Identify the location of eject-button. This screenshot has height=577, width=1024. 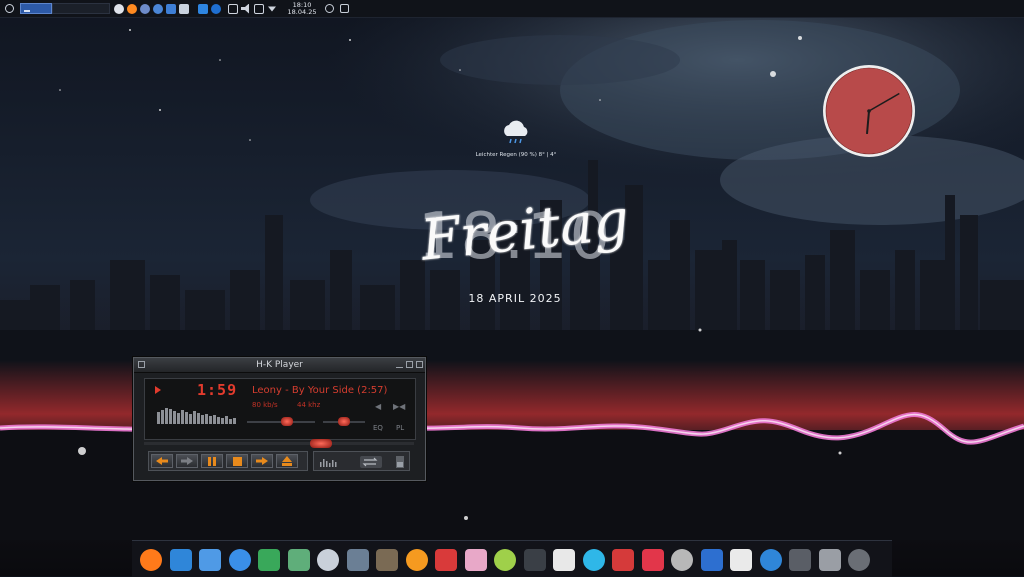
(287, 461).